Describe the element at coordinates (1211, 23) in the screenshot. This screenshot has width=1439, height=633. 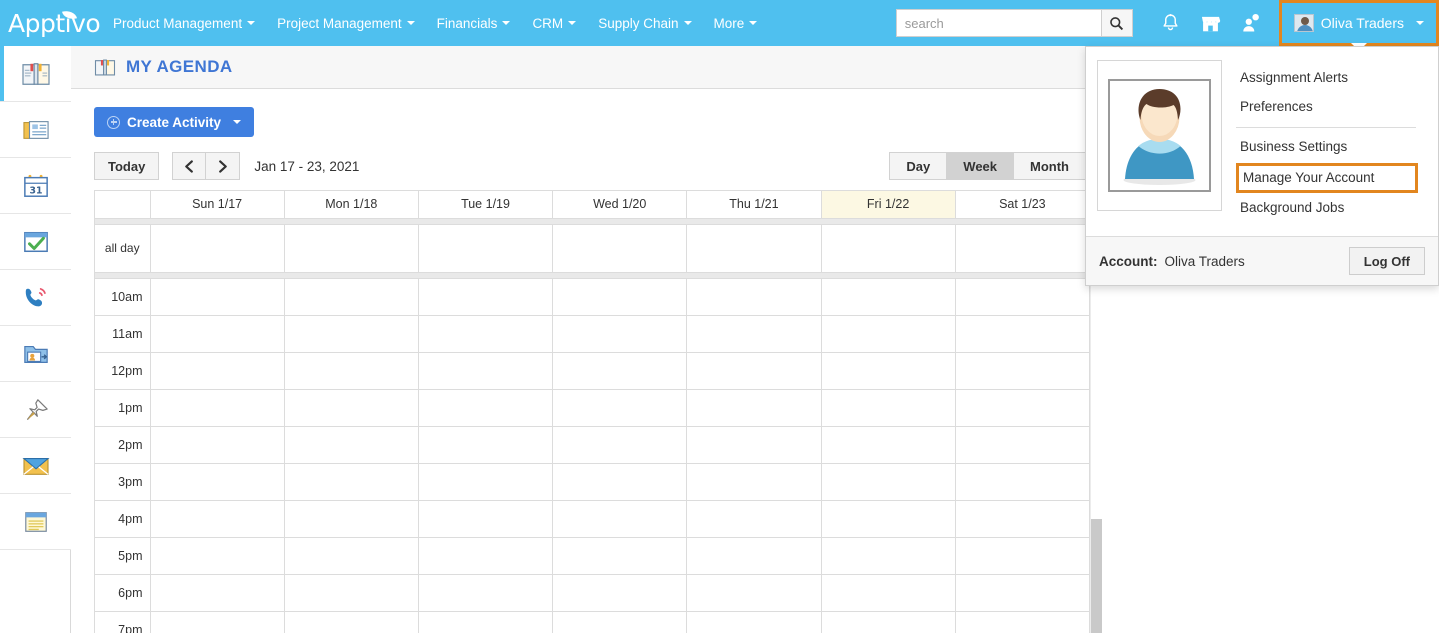
I see `app-store-button` at that location.